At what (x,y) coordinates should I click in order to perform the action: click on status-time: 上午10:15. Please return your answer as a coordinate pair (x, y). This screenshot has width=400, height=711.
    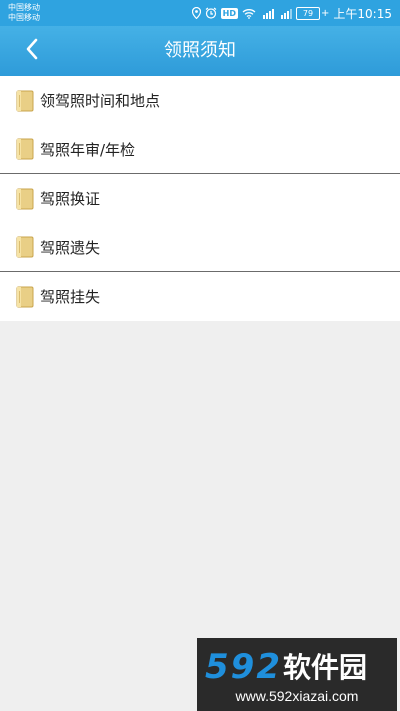
    Looking at the image, I should click on (362, 13).